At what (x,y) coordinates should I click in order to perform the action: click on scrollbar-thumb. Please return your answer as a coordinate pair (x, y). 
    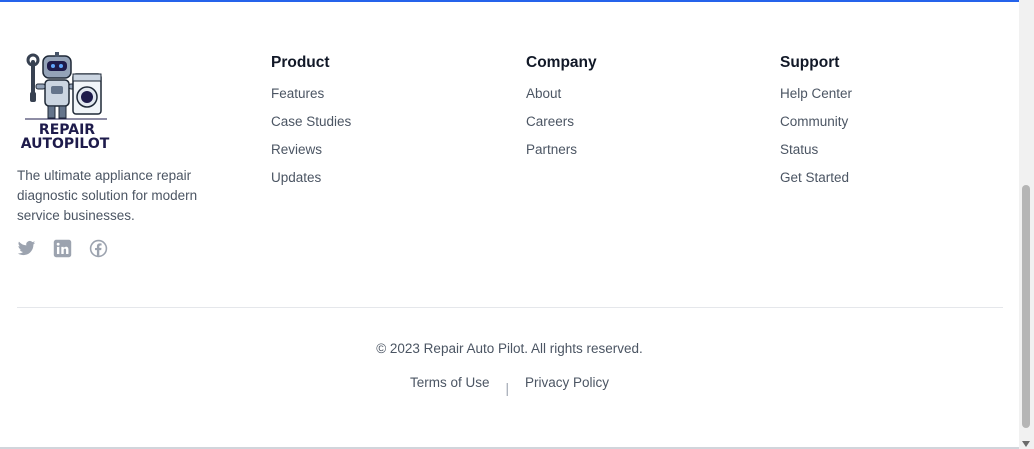
    Looking at the image, I should click on (1026, 306).